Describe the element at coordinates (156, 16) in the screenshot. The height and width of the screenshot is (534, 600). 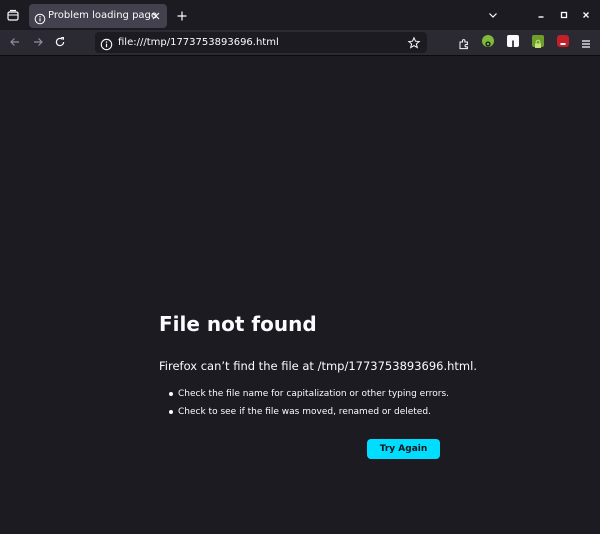
I see `close-tab-icon` at that location.